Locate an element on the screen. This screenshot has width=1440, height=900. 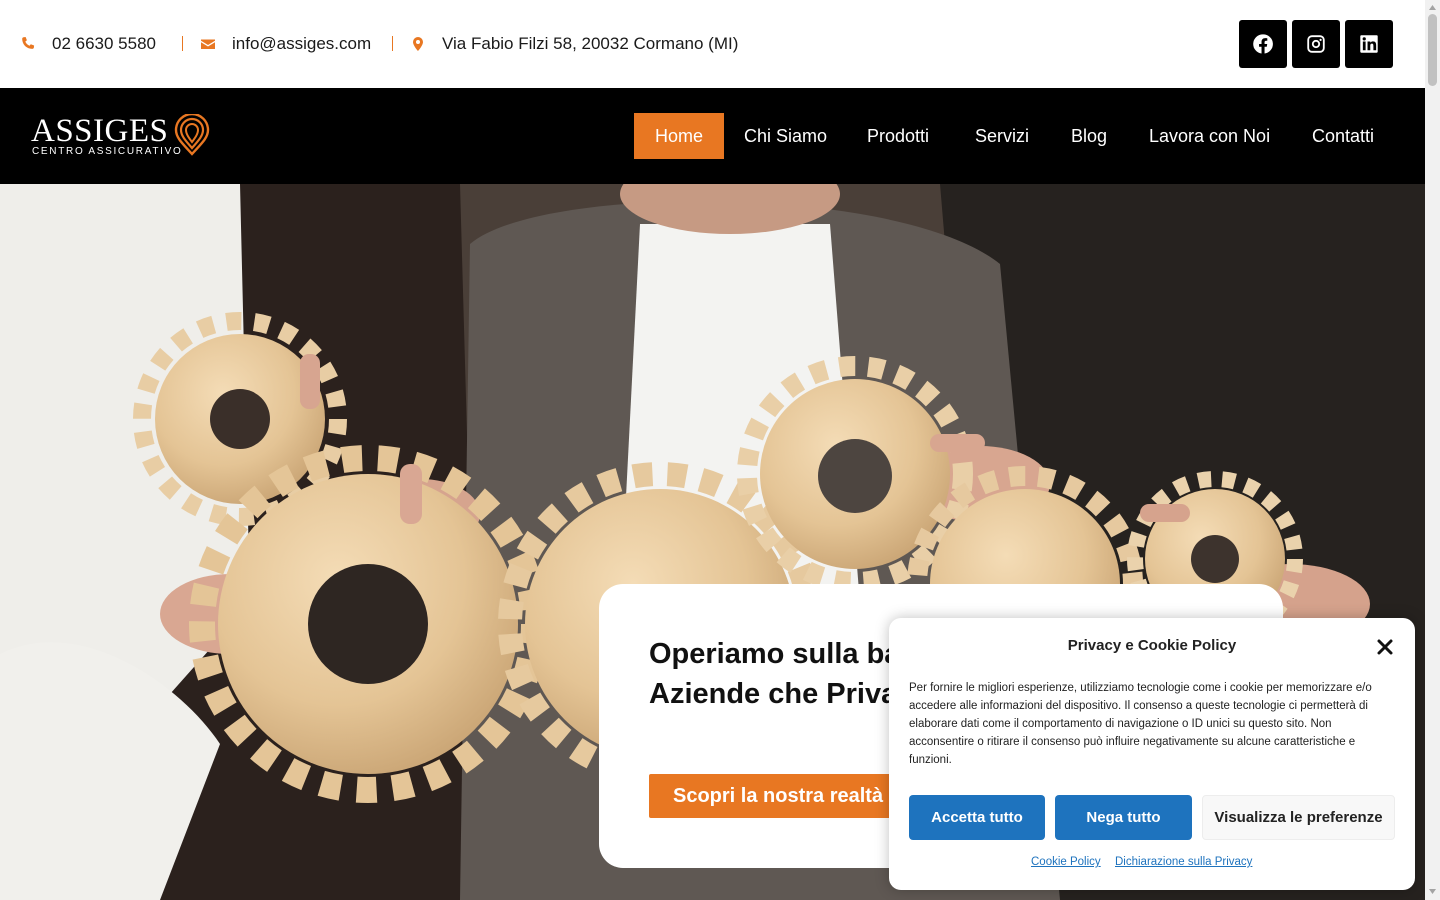
facebook-icon is located at coordinates (1263, 44).